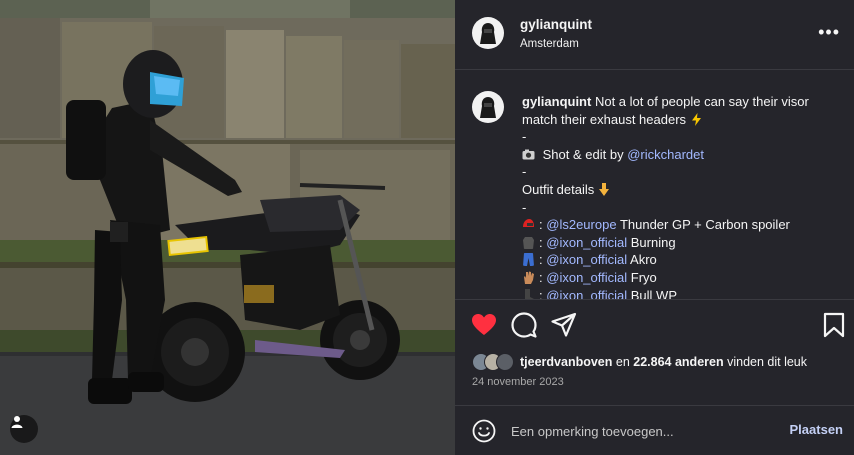 The image size is (854, 455). What do you see at coordinates (549, 44) in the screenshot?
I see `post-location: Amsterdam` at bounding box center [549, 44].